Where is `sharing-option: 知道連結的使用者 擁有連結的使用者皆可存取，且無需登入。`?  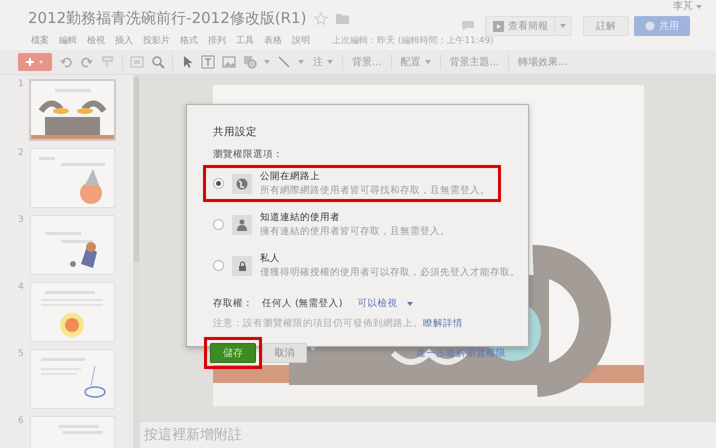
sharing-option: 知道連結的使用者 擁有連結的使用者皆可存取，且無需登入。 is located at coordinates (332, 224).